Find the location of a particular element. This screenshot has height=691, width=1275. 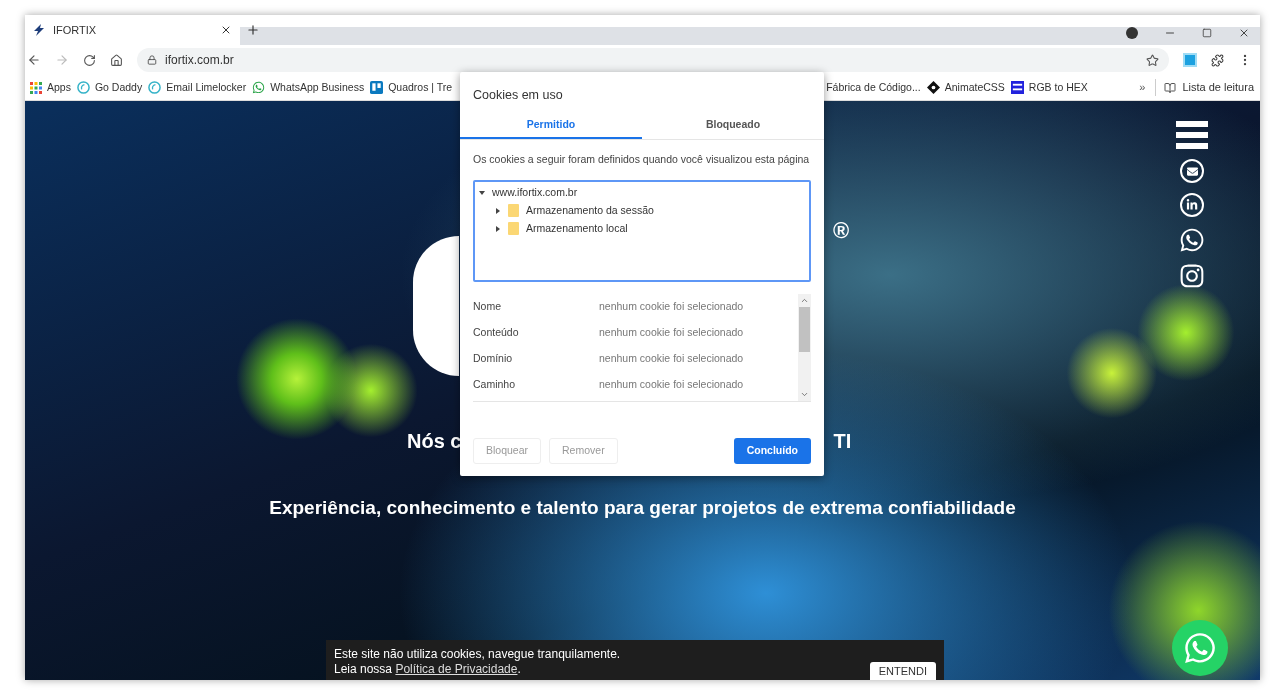

mail-icon is located at coordinates (1192, 171).